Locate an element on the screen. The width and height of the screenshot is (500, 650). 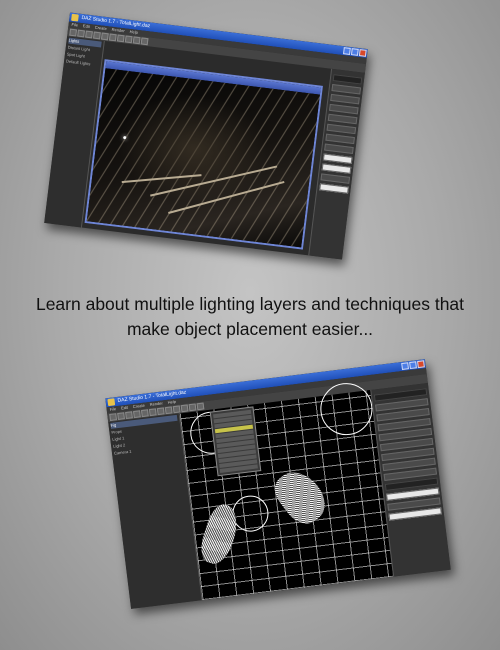
rendered-scene-image is located at coordinates (203, 158).